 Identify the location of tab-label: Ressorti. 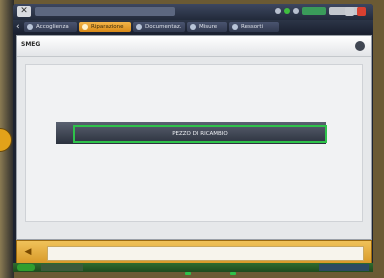
(252, 27).